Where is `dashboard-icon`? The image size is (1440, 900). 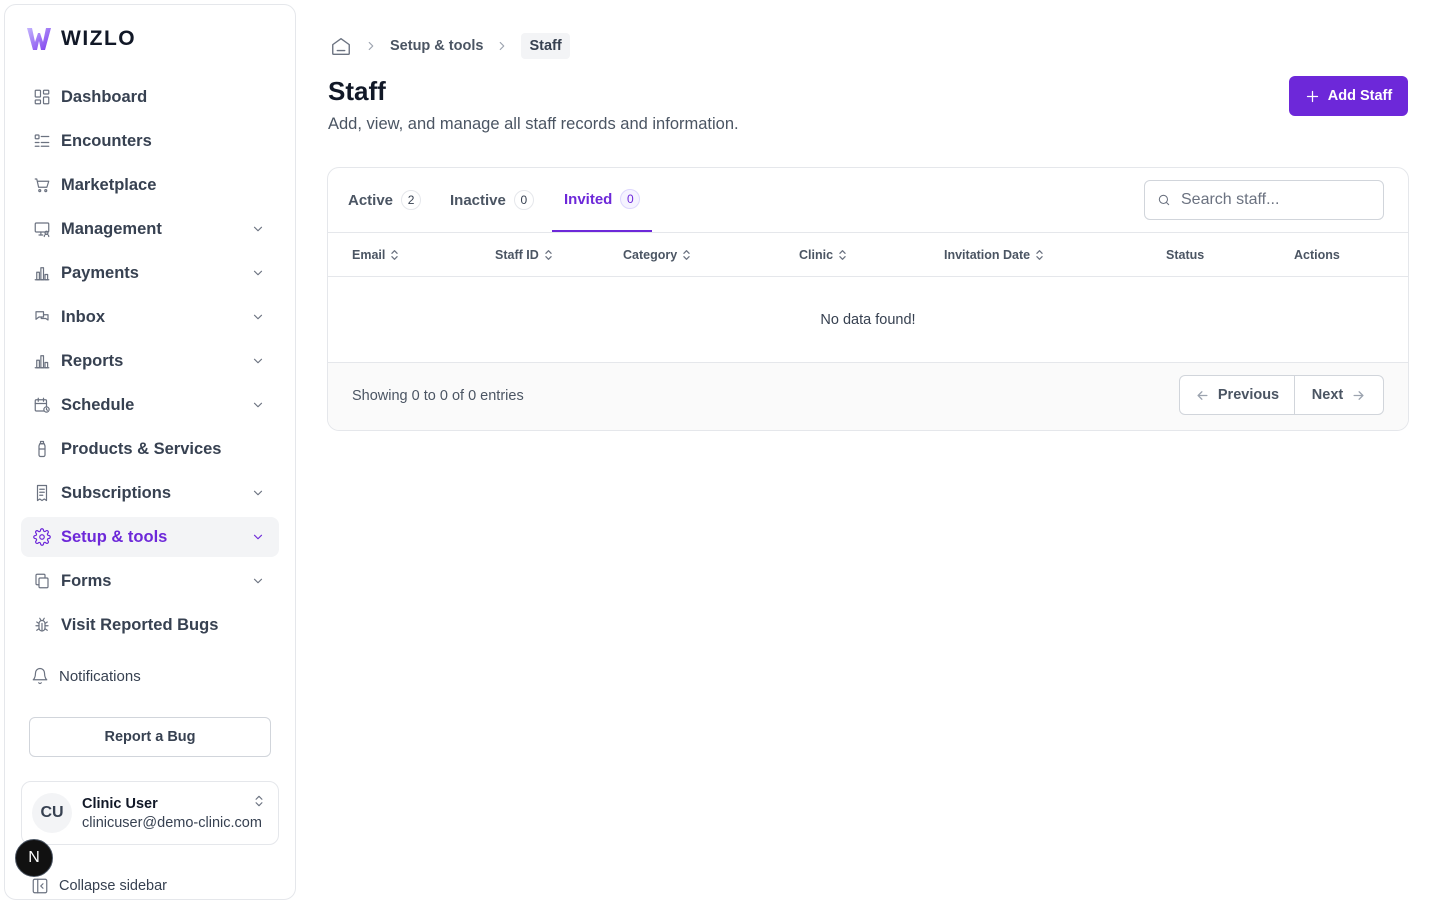
dashboard-icon is located at coordinates (42, 97).